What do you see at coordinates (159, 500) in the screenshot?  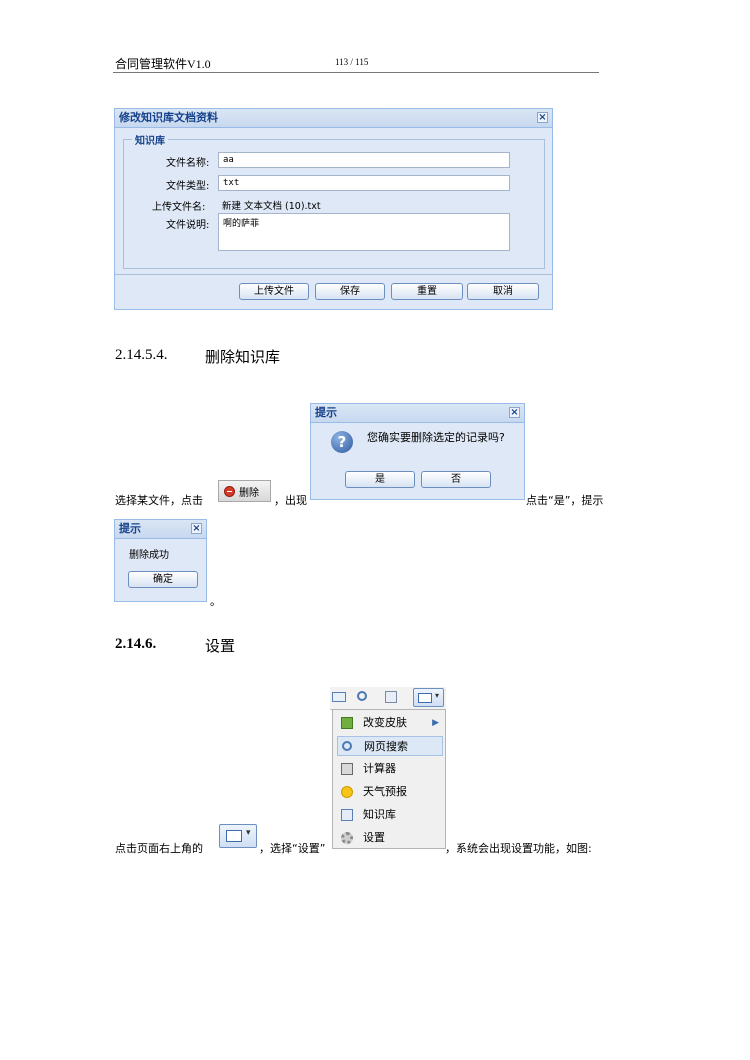 I see `delete-instruction-start: 选择某文件，点击` at bounding box center [159, 500].